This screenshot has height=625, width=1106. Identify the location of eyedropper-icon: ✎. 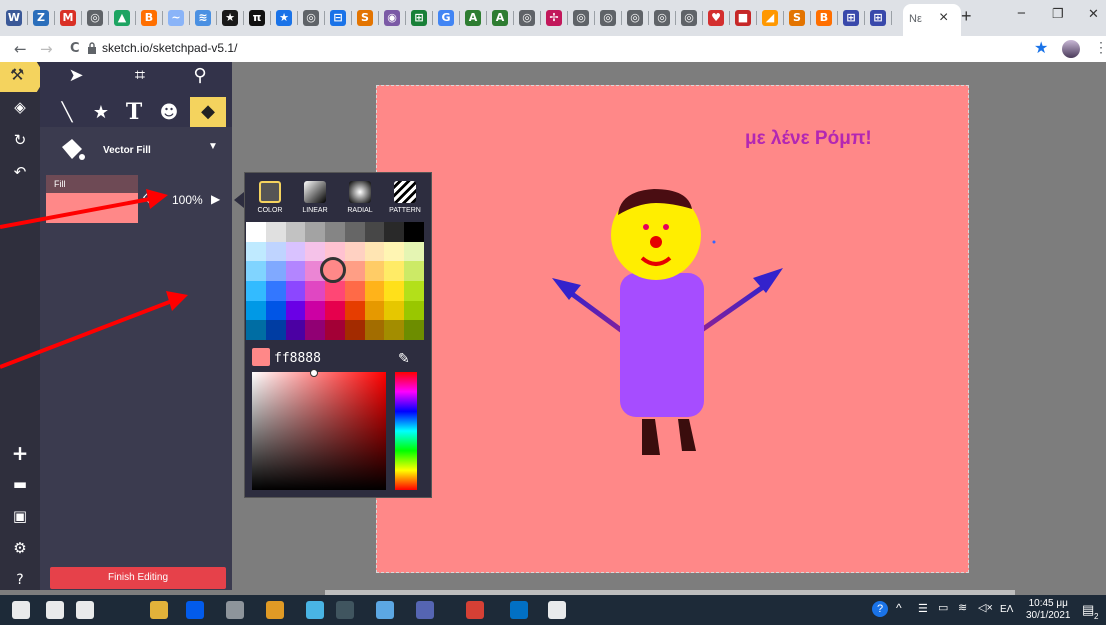
(404, 358).